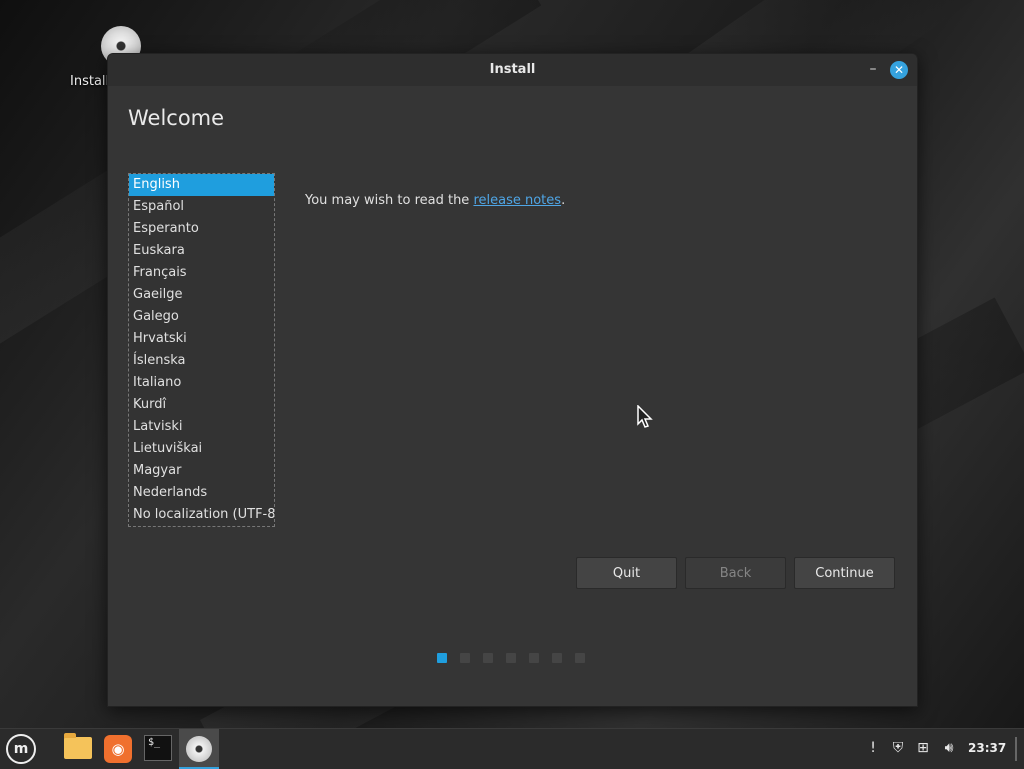 The height and width of the screenshot is (769, 1024). Describe the element at coordinates (563, 200) in the screenshot. I see `release-text-suffix: .` at that location.